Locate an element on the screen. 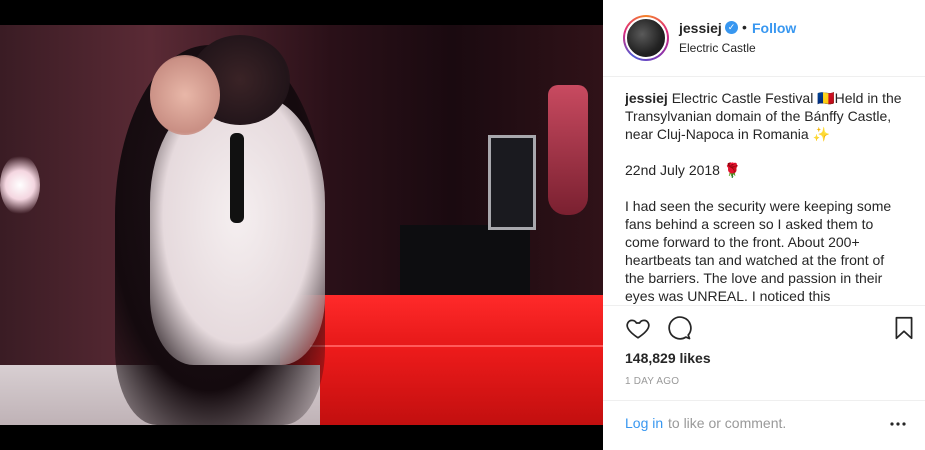 The height and width of the screenshot is (450, 925). avatar-image is located at coordinates (646, 38).